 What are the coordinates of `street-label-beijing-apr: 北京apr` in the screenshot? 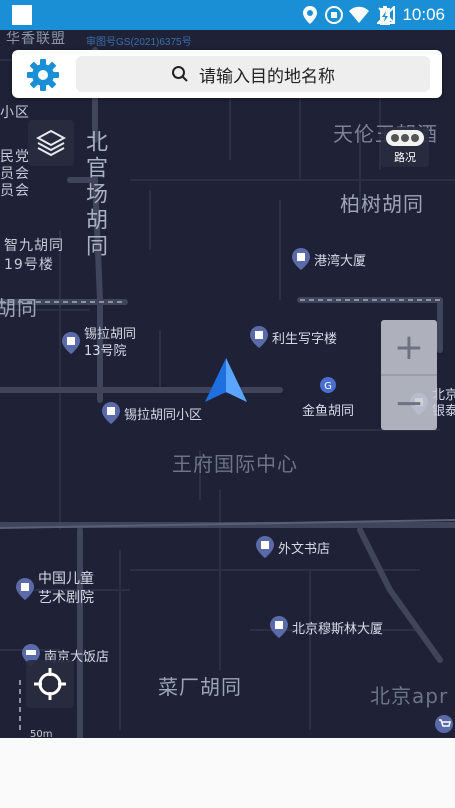 It's located at (409, 696).